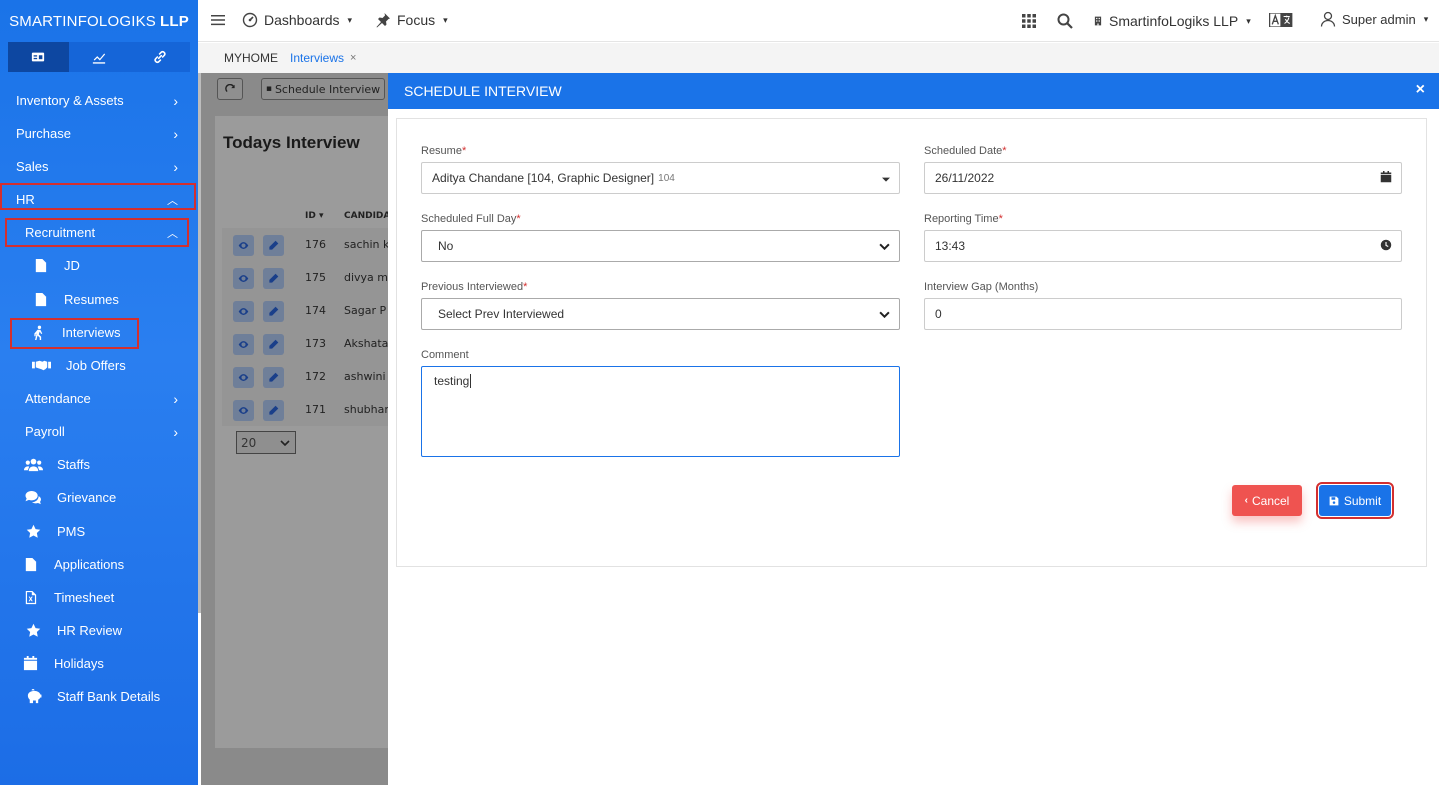 Image resolution: width=1439 pixels, height=785 pixels. What do you see at coordinates (84, 597) in the screenshot?
I see `sidebar-item-label: Timesheet` at bounding box center [84, 597].